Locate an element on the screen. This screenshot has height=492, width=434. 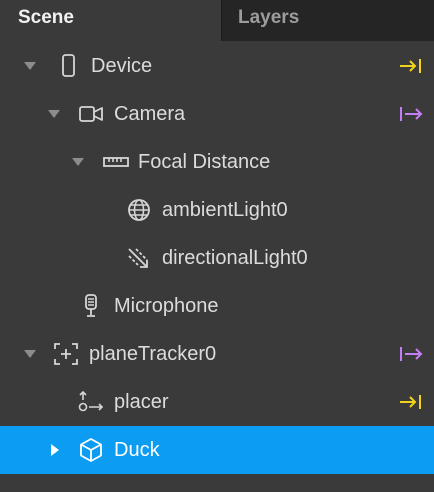
camera-icon is located at coordinates (91, 114).